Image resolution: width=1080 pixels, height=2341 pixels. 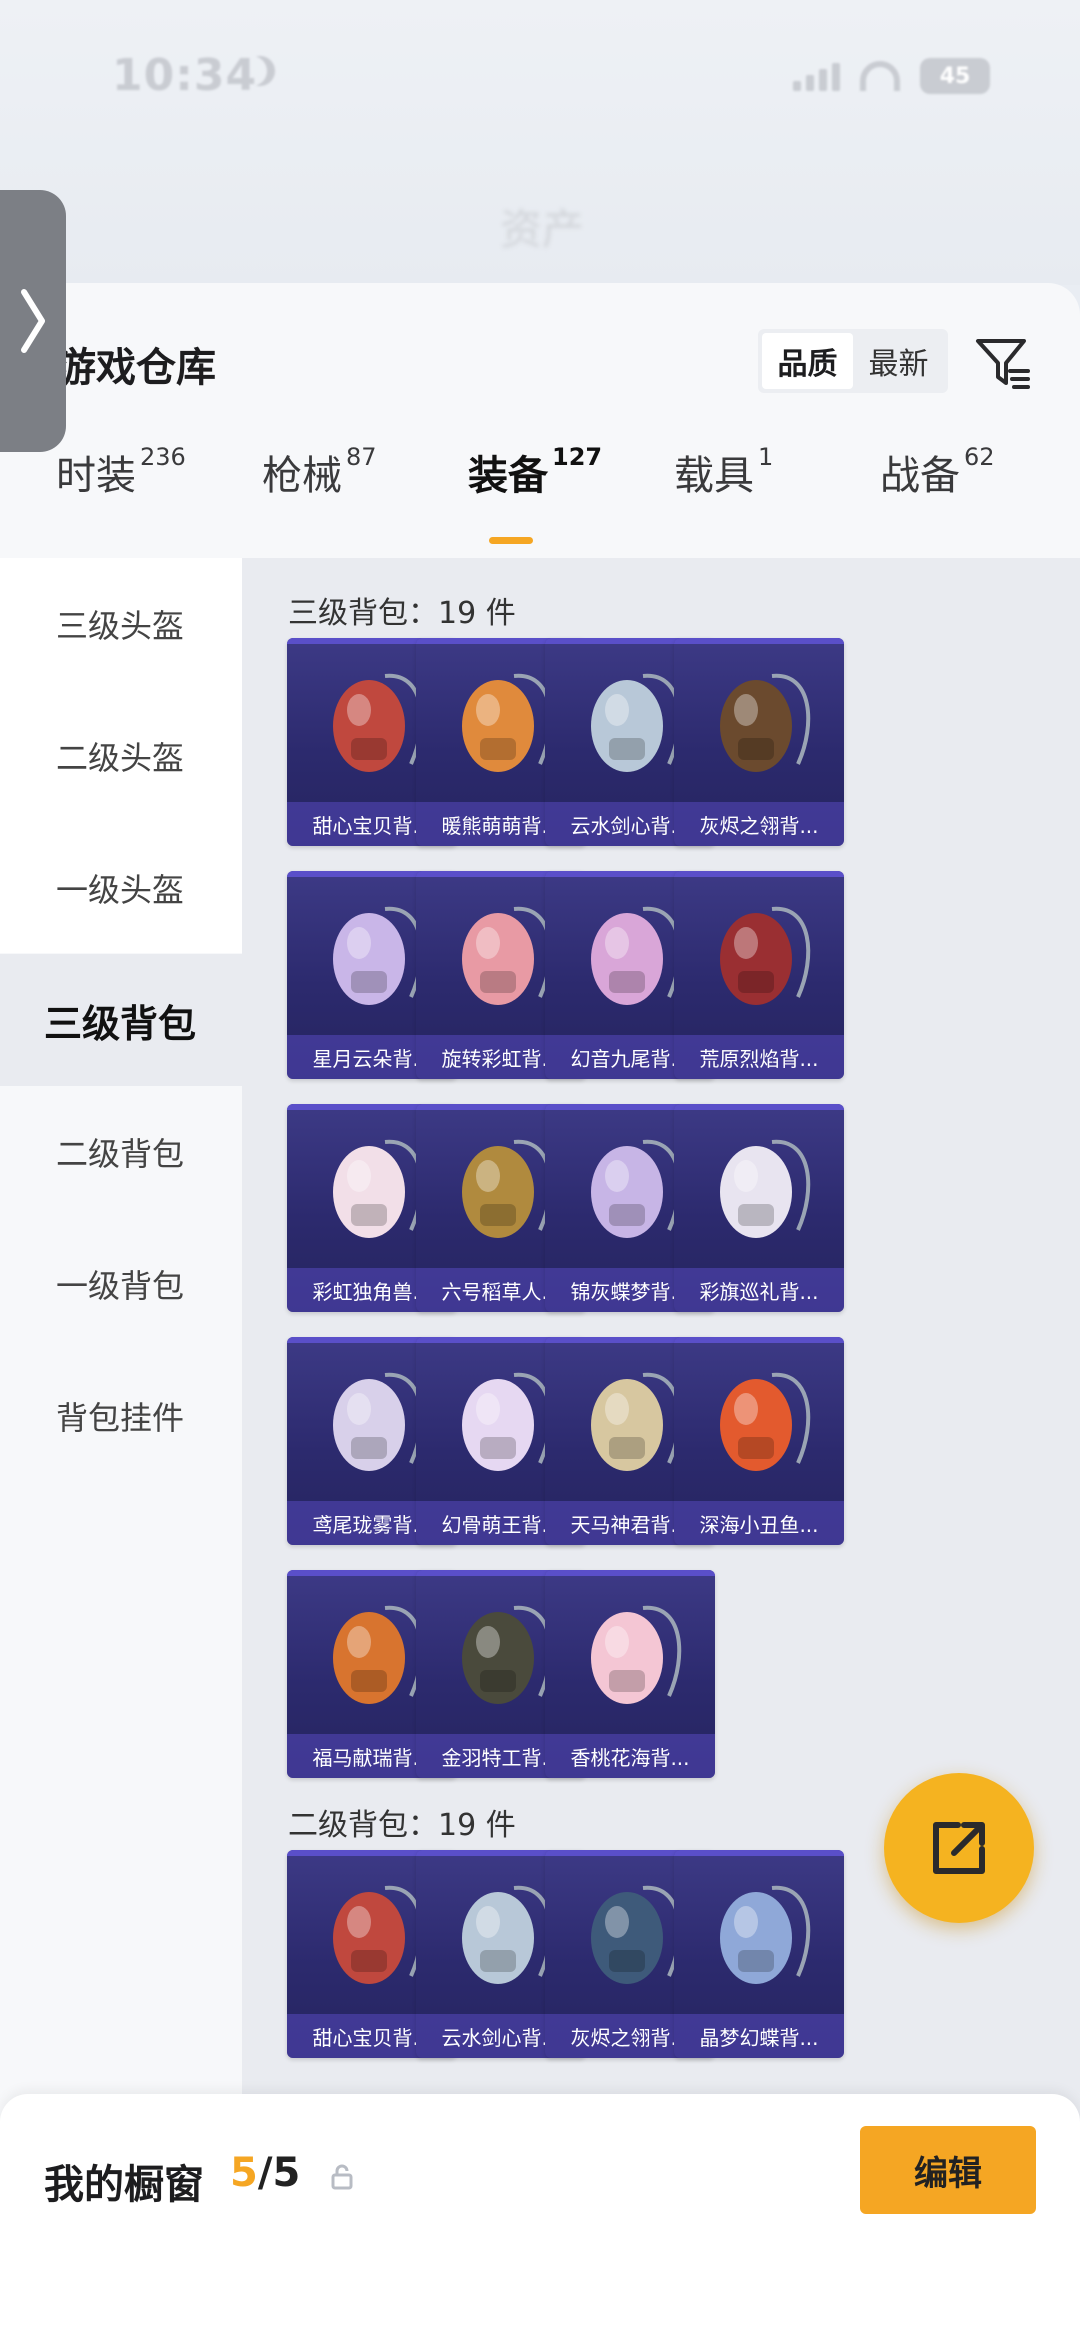 What do you see at coordinates (540, 142) in the screenshot?
I see `status-bar: 10:34 45 资产` at bounding box center [540, 142].